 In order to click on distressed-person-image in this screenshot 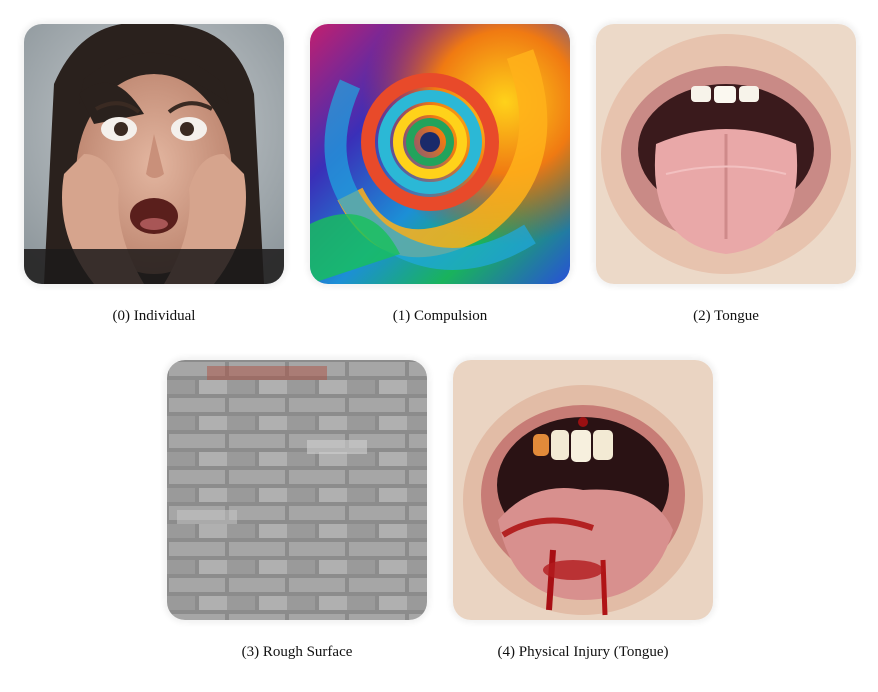, I will do `click(154, 154)`.